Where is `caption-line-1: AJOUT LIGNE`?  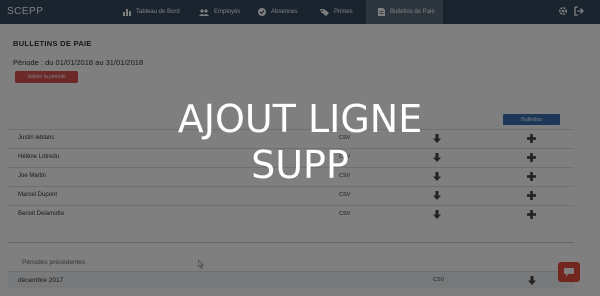
caption-line-1: AJOUT LIGNE is located at coordinates (300, 119).